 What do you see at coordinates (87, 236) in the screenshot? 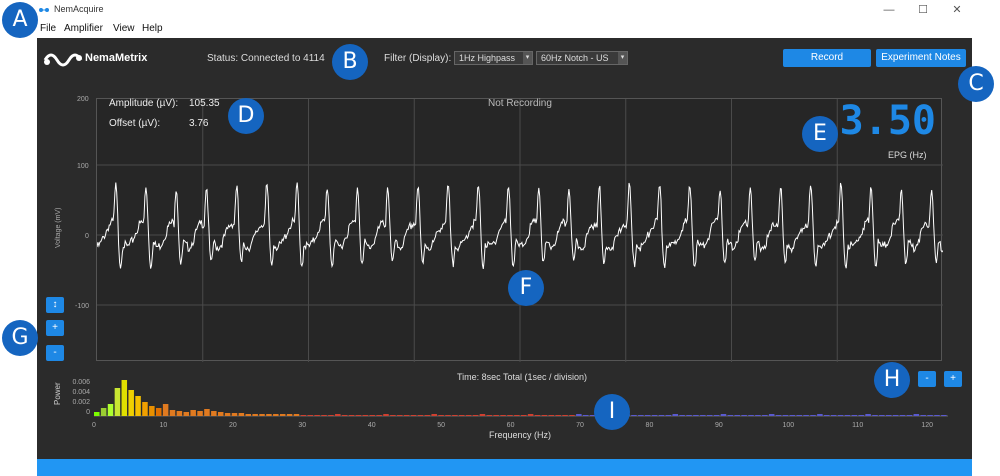
I see `y-tick-label: 0` at bounding box center [87, 236].